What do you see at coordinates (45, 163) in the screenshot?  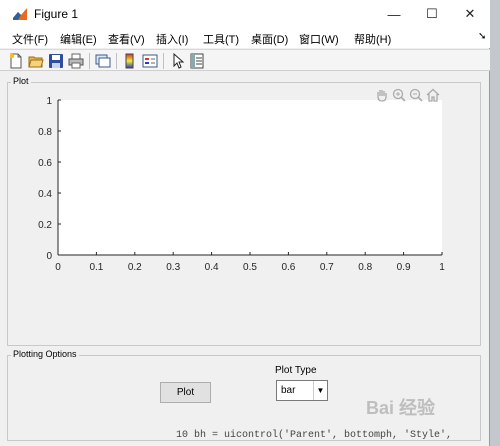 I see `y-tick-label: 0.6` at bounding box center [45, 163].